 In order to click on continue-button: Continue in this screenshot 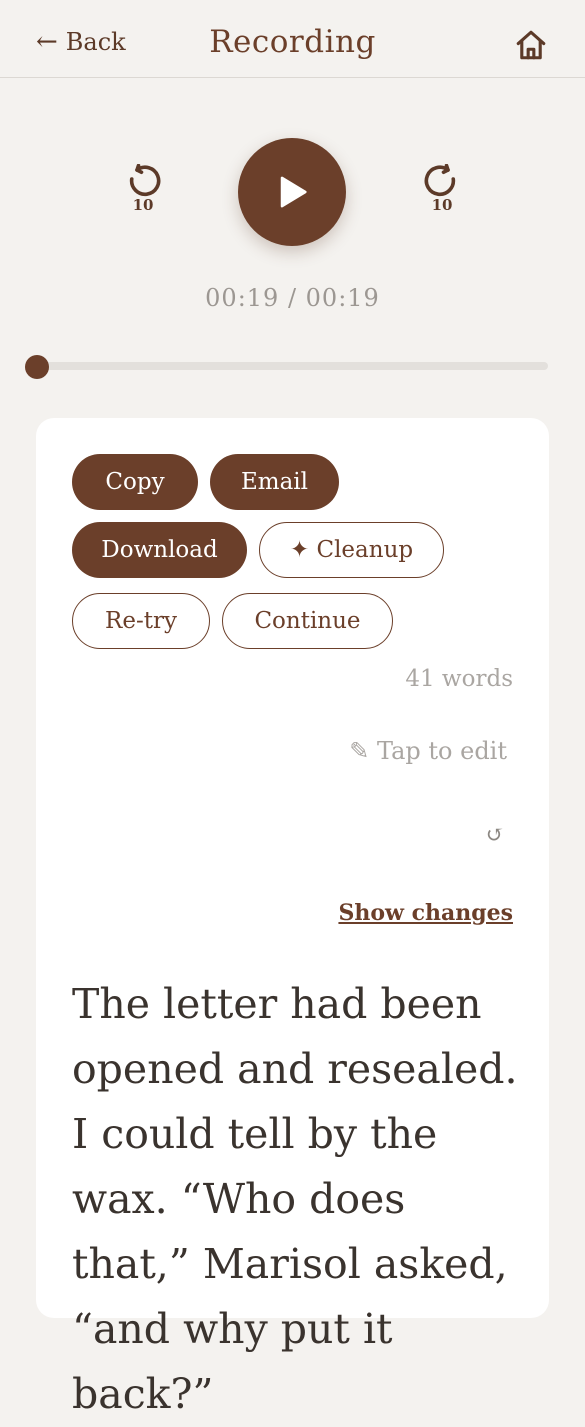, I will do `click(307, 621)`.